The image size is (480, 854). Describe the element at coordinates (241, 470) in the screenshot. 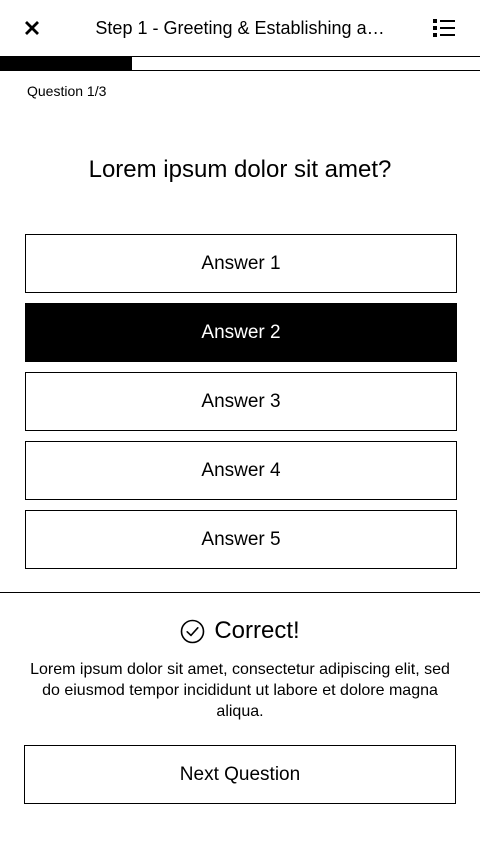

I see `answer-option: Answer 4` at that location.